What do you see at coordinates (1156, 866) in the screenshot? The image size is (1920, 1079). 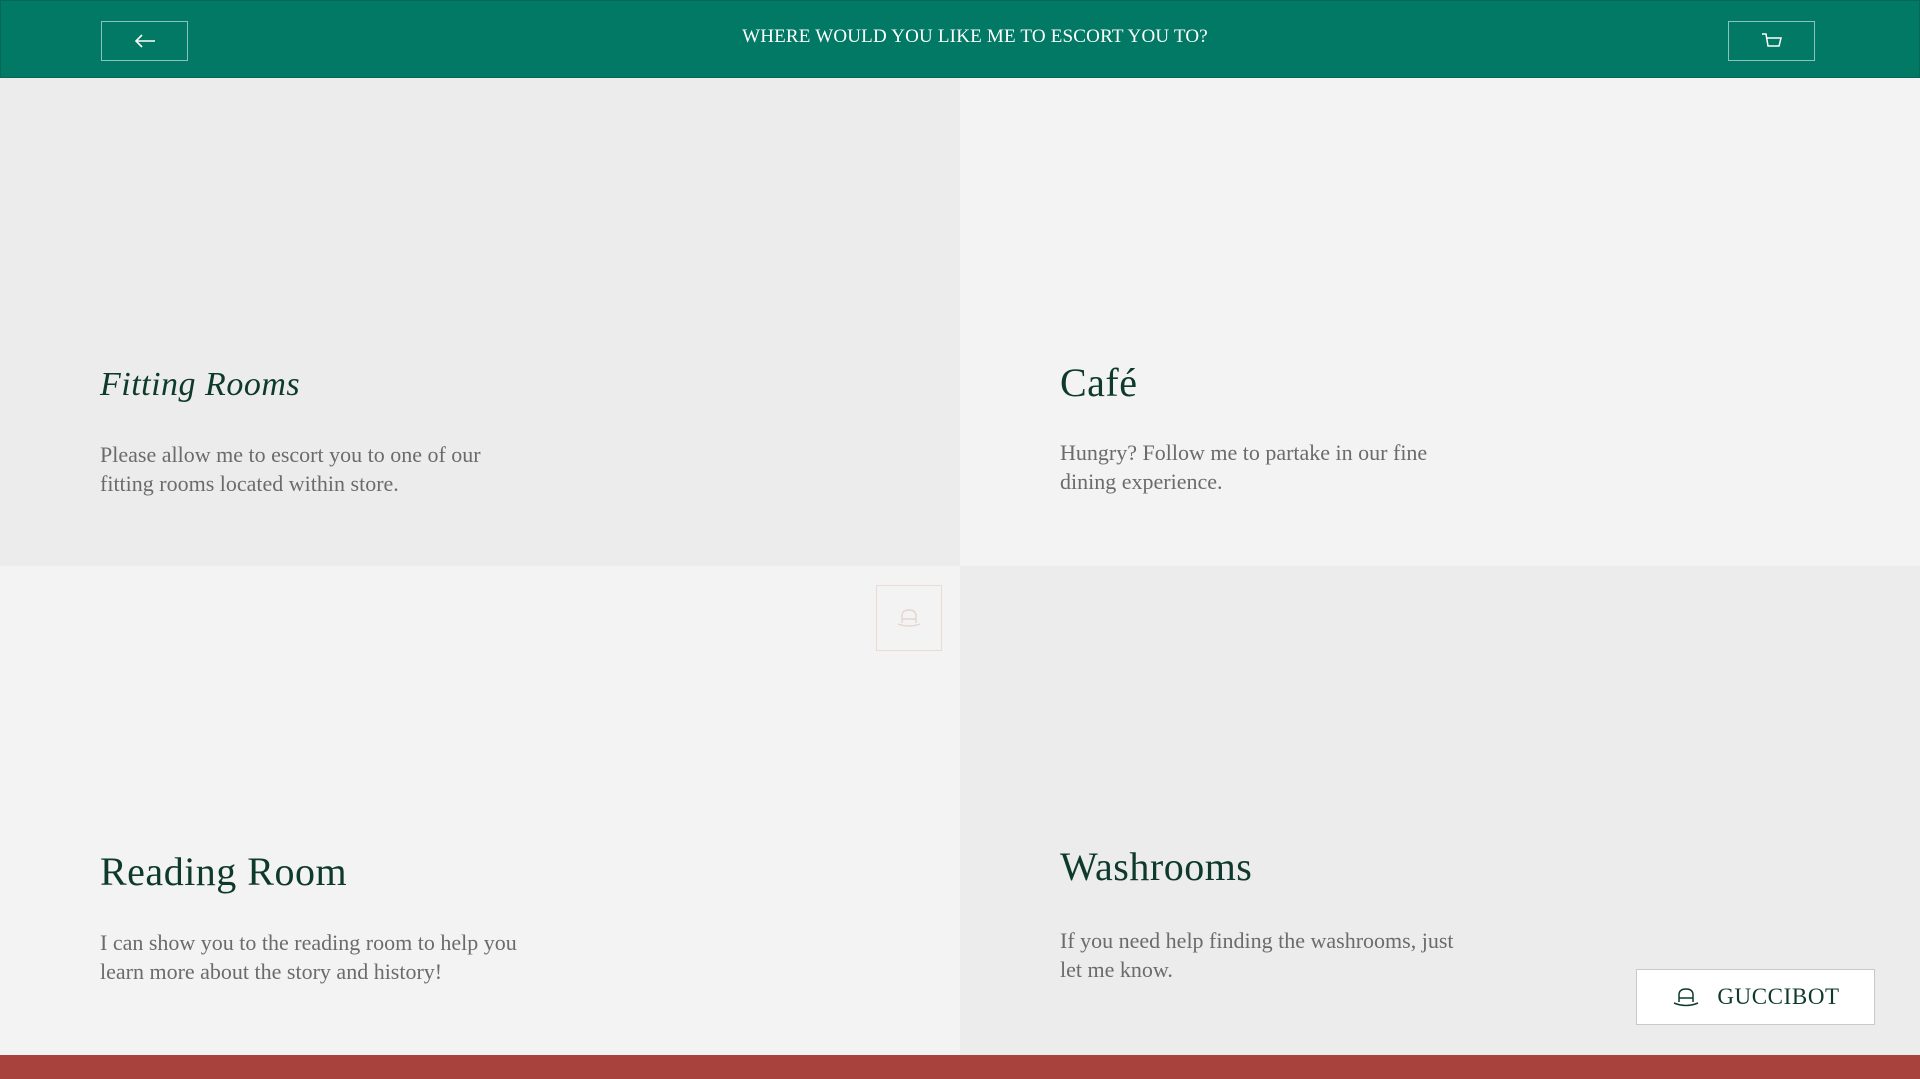 I see `destination-title: Washrooms` at bounding box center [1156, 866].